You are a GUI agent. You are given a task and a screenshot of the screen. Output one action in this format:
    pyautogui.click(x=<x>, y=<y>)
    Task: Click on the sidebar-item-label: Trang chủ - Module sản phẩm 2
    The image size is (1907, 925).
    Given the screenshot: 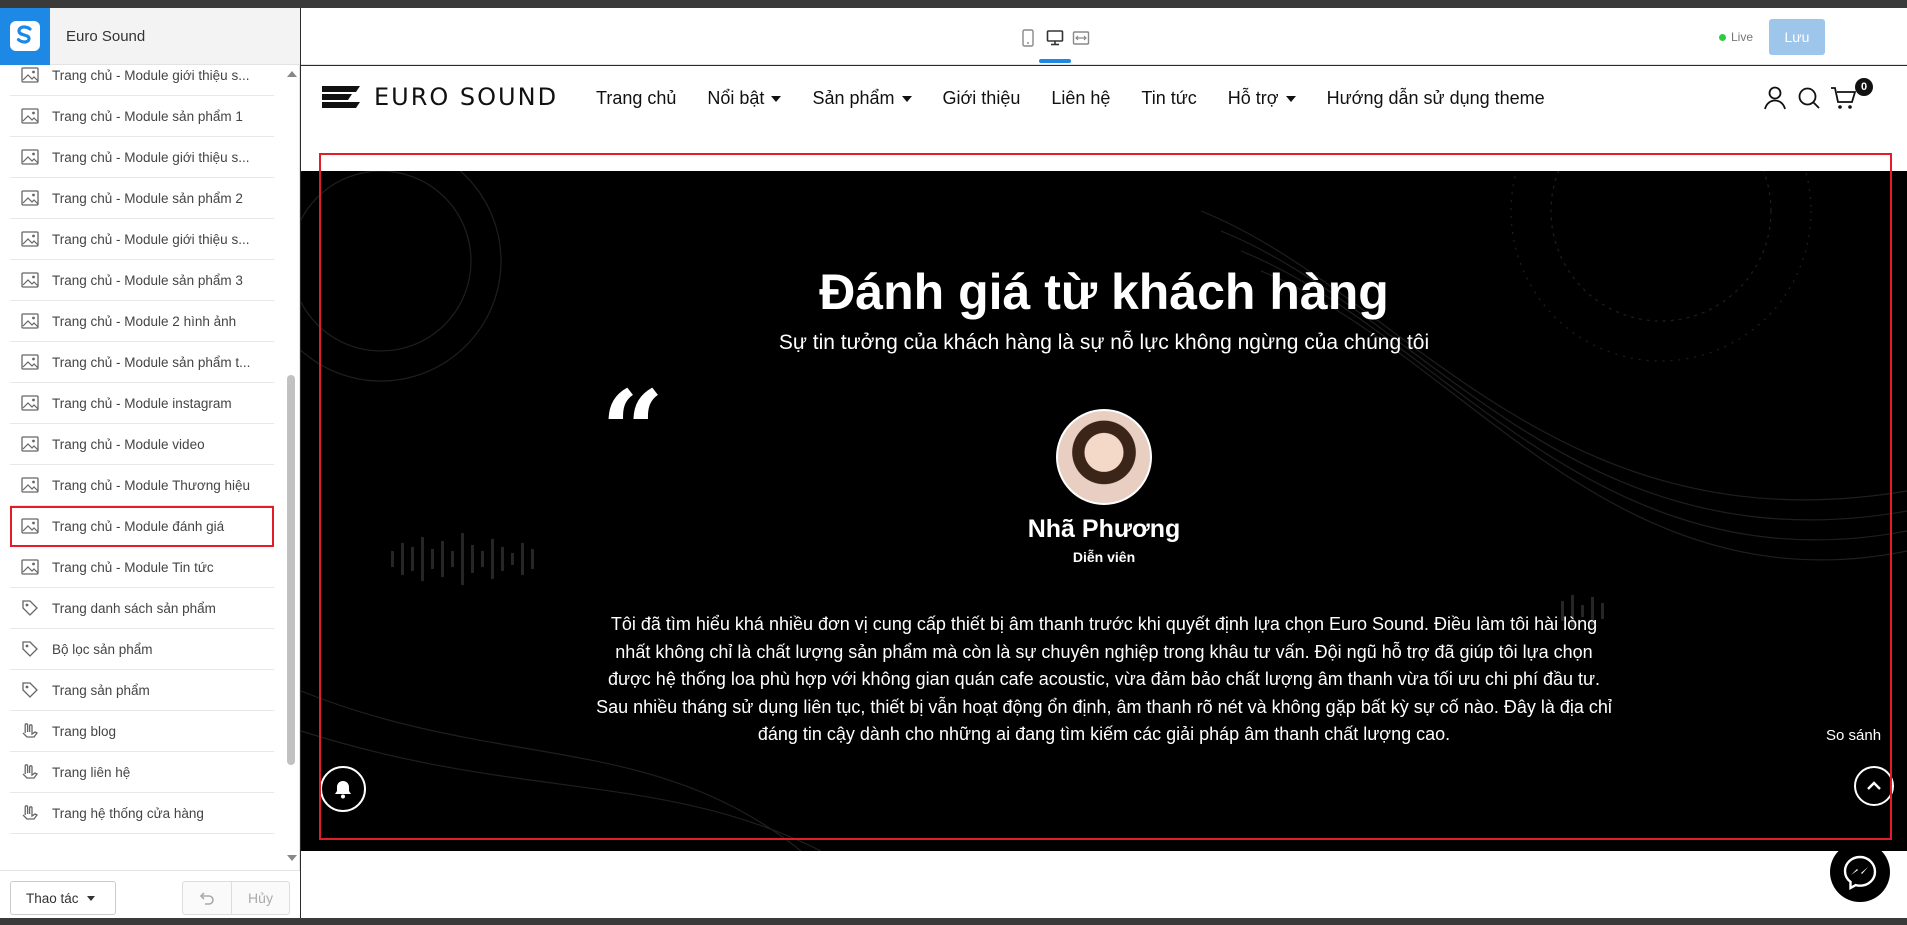 What is the action you would take?
    pyautogui.click(x=147, y=198)
    